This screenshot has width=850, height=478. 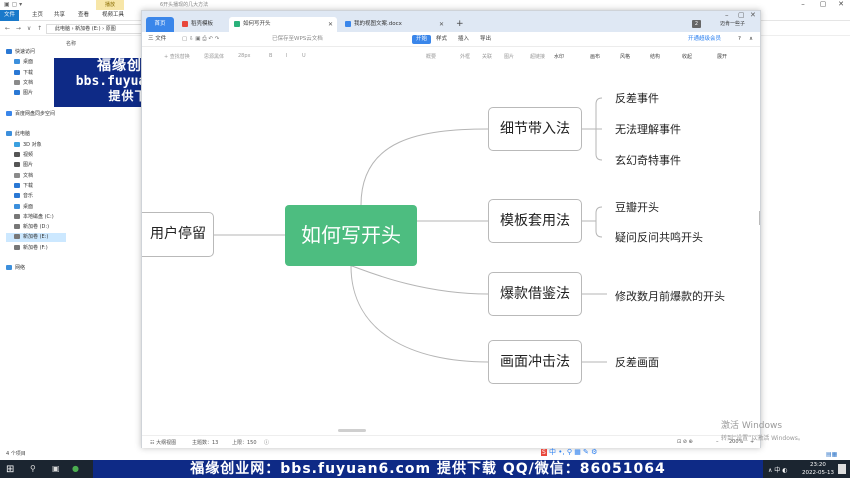 What do you see at coordinates (266, 442) in the screenshot?
I see `info-icon: ⓘ` at bounding box center [266, 442].